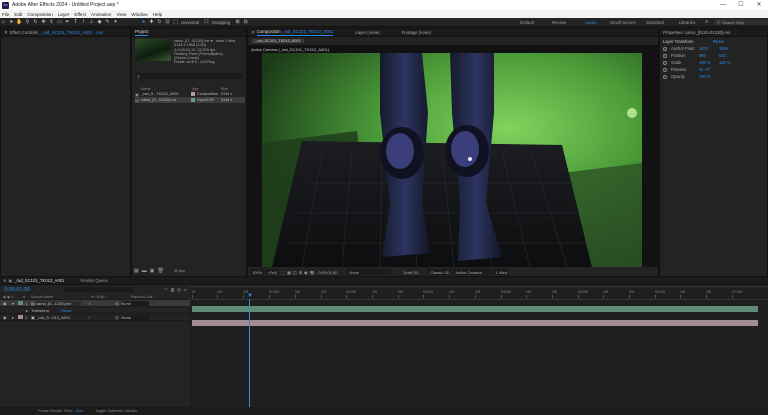 The width and height of the screenshot is (768, 415). What do you see at coordinates (741, 5) in the screenshot?
I see `maximize-button: ☐` at bounding box center [741, 5].